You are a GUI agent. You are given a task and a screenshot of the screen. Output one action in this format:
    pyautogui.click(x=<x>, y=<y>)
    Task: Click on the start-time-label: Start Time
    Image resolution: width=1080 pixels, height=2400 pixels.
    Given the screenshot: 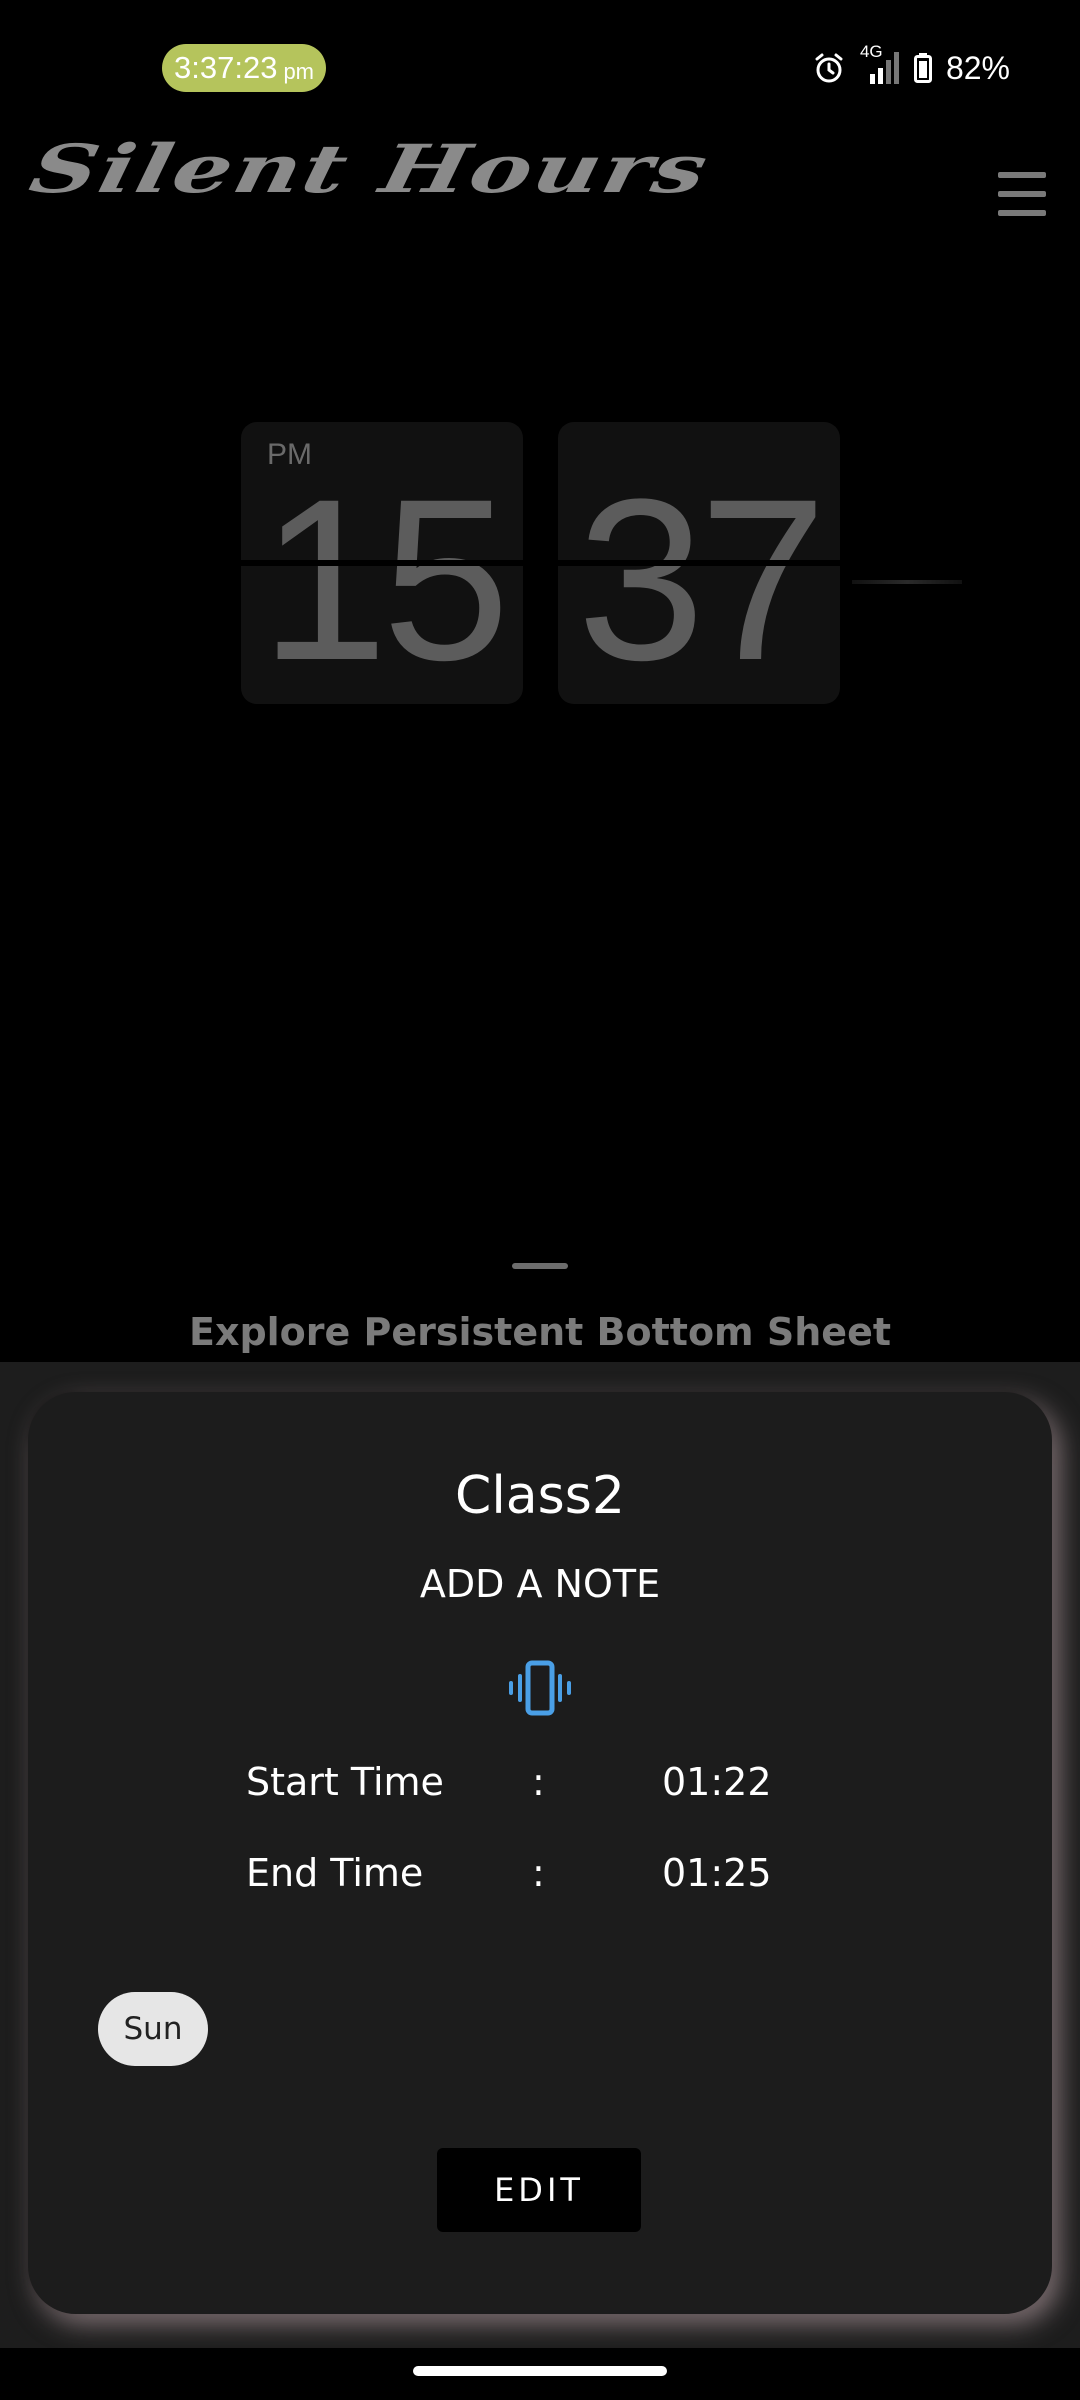 What is the action you would take?
    pyautogui.click(x=345, y=1782)
    